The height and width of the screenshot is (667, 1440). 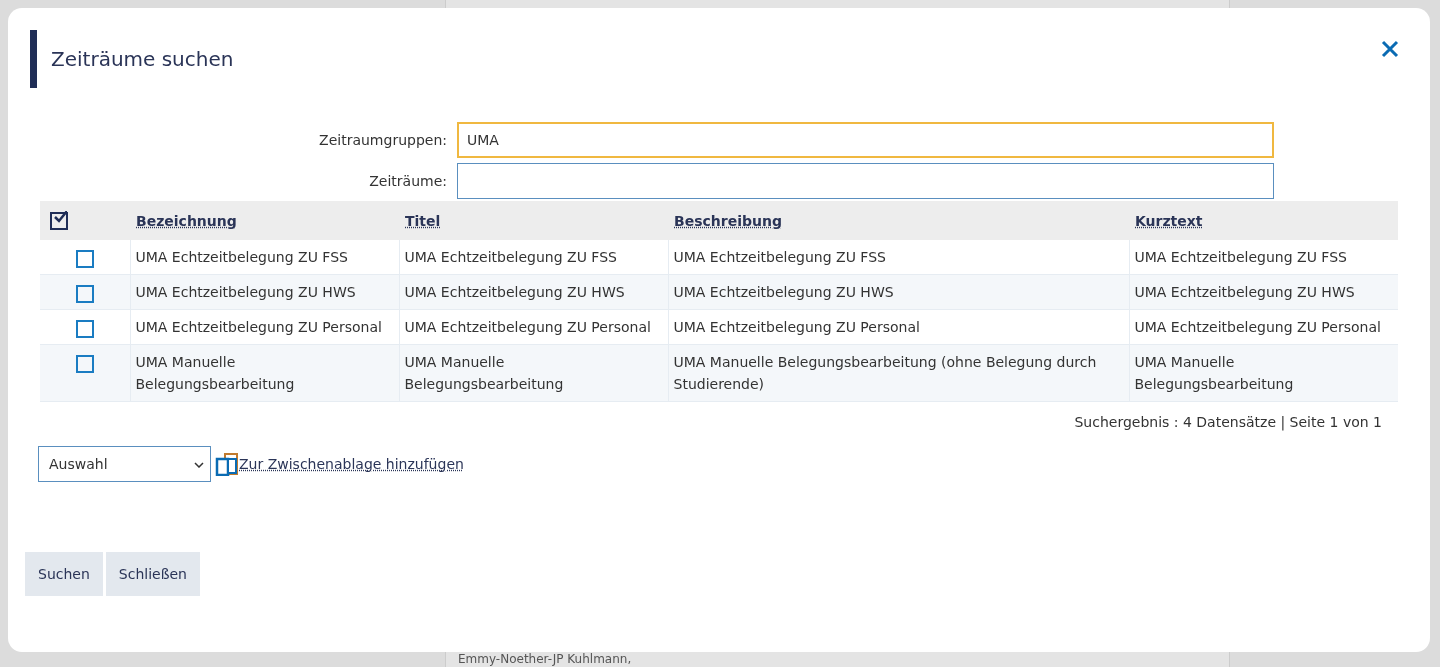 What do you see at coordinates (885, 373) in the screenshot?
I see `table-cell: UMA Manuelle Belegungsbearbeitung (ohne Belegung durch Studierende)` at bounding box center [885, 373].